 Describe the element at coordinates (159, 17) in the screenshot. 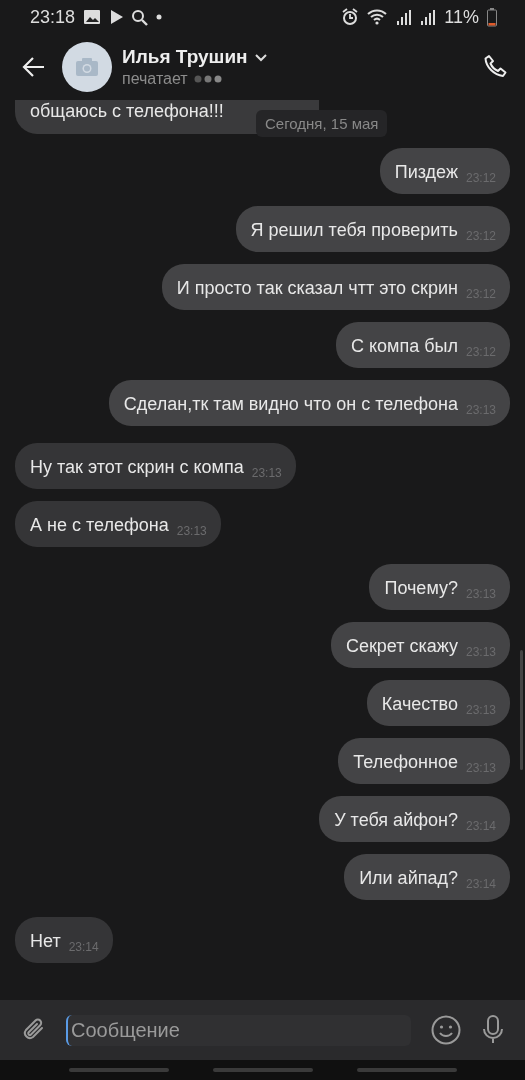

I see `dot-icon` at that location.